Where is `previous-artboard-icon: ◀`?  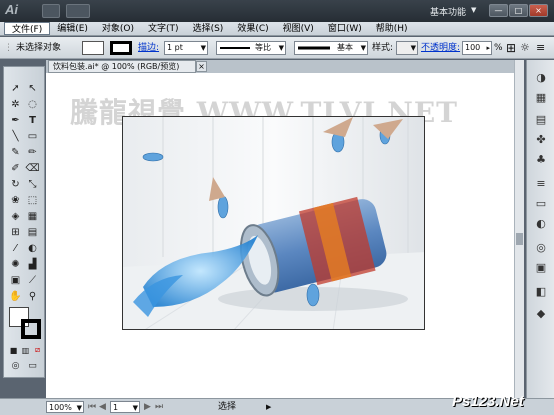 previous-artboard-icon: ◀ is located at coordinates (102, 407).